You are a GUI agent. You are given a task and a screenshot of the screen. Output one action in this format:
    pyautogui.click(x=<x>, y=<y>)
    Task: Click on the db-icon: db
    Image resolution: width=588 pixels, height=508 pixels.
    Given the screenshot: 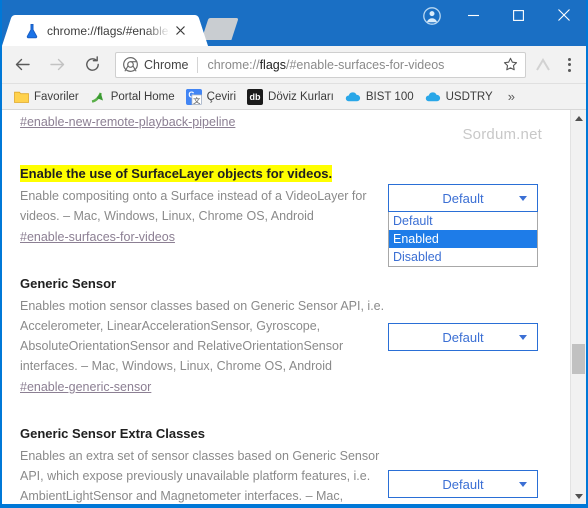 What is the action you would take?
    pyautogui.click(x=255, y=96)
    